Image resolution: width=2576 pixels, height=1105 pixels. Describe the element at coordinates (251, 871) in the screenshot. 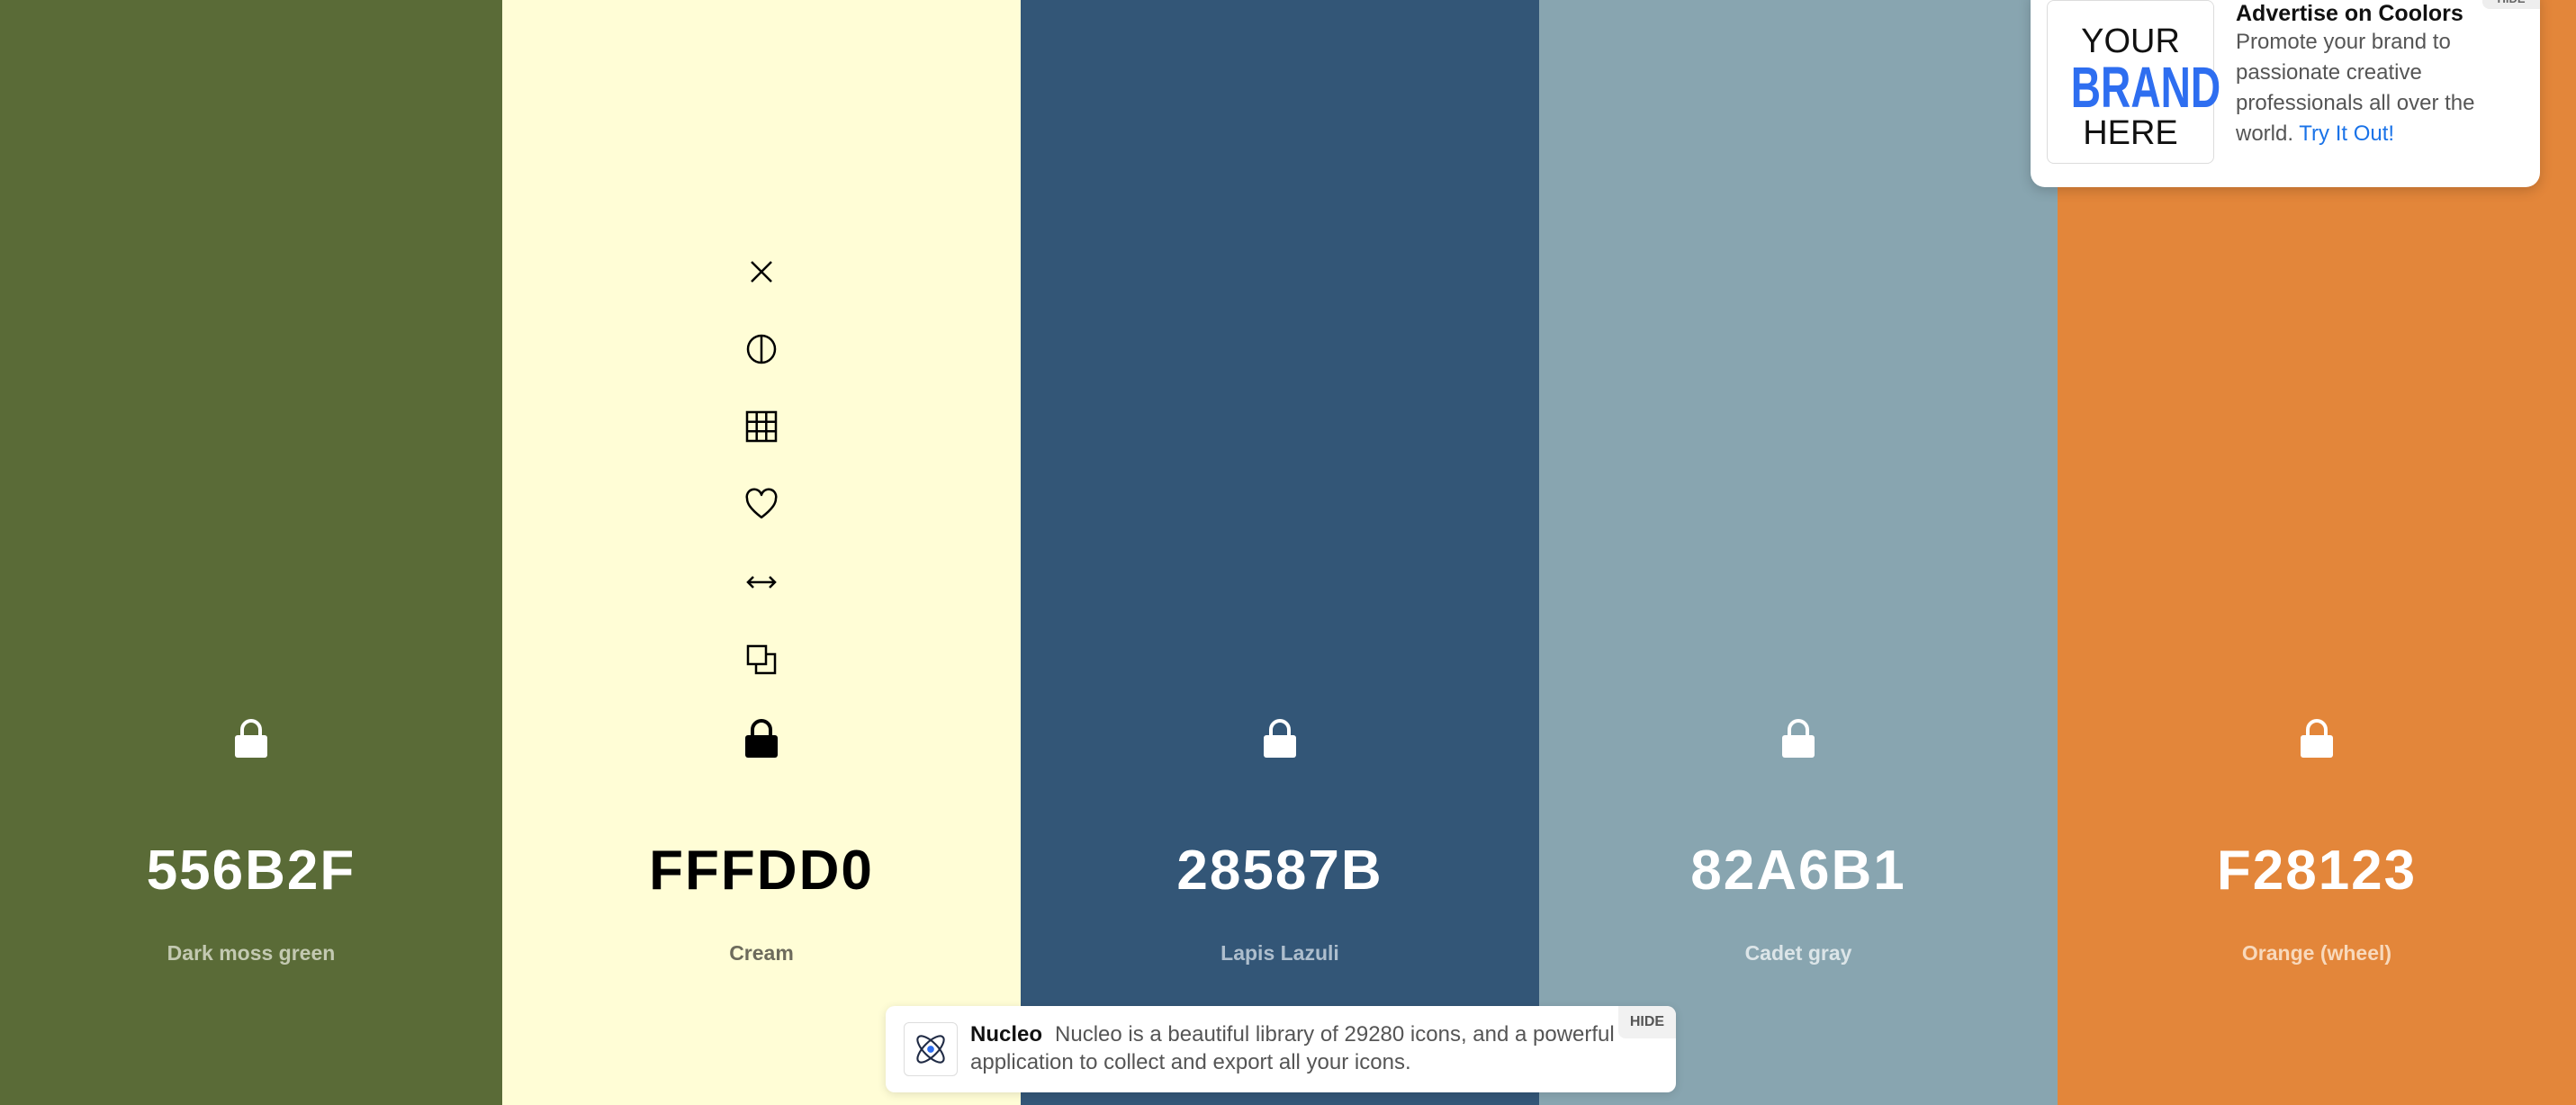

I see `hex-code: 556B2F` at that location.